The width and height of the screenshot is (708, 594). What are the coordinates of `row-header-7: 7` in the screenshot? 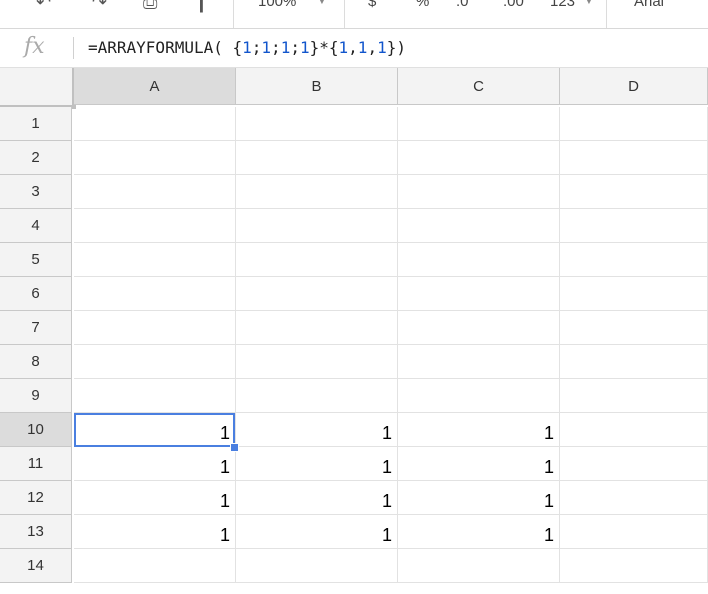 It's located at (36, 328).